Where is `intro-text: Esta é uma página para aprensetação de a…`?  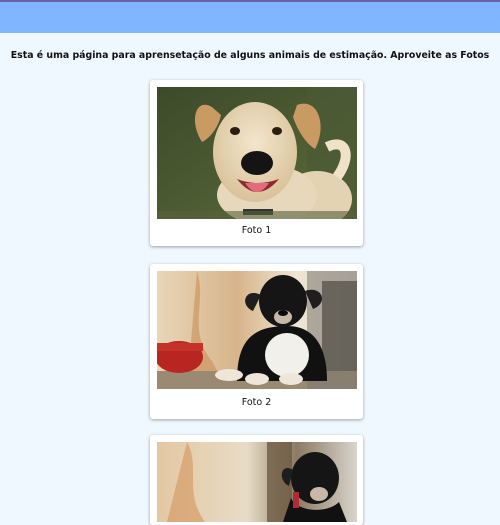 intro-text: Esta é uma página para aprensetação de a… is located at coordinates (250, 55).